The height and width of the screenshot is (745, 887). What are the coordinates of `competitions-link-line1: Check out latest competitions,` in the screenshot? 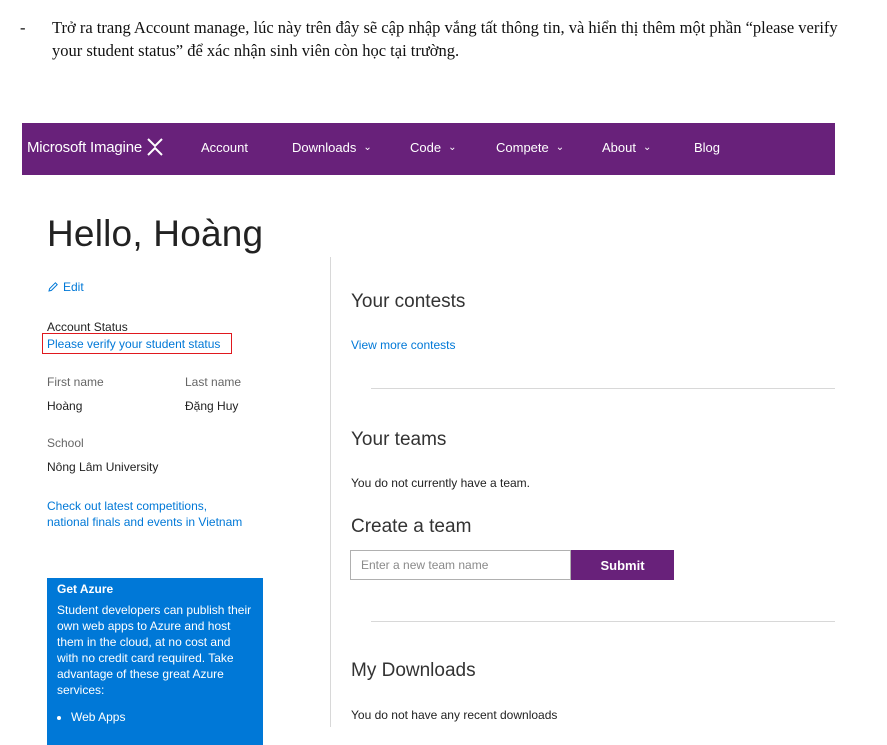 It's located at (127, 506).